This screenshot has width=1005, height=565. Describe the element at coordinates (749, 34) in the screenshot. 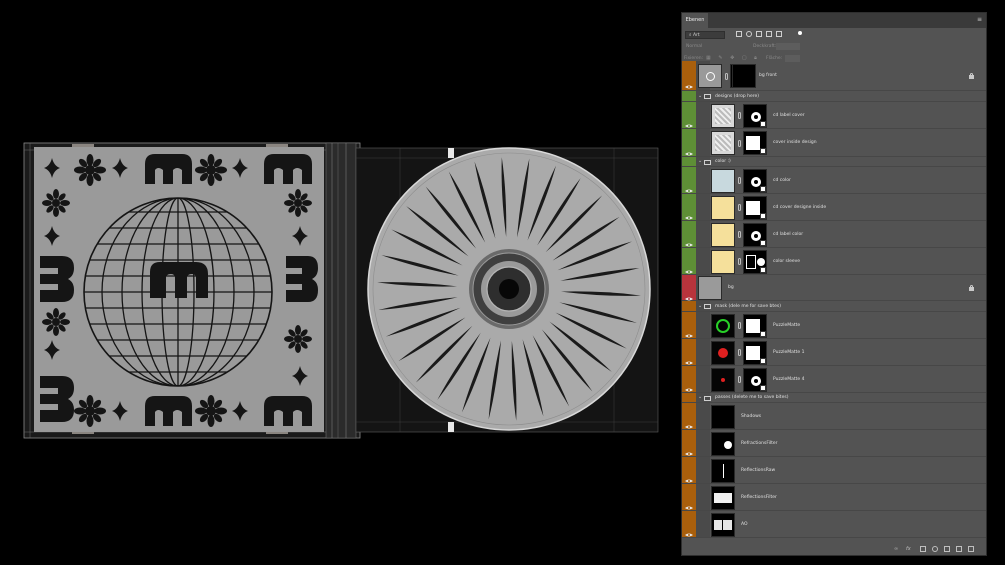

I see `adjustment-filter-icon` at that location.